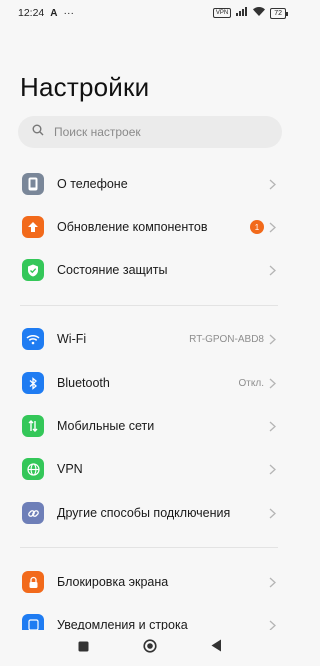 This screenshot has height=666, width=320. Describe the element at coordinates (150, 383) in the screenshot. I see `settings-item-bluetooth: Bluetooth Откл.` at that location.